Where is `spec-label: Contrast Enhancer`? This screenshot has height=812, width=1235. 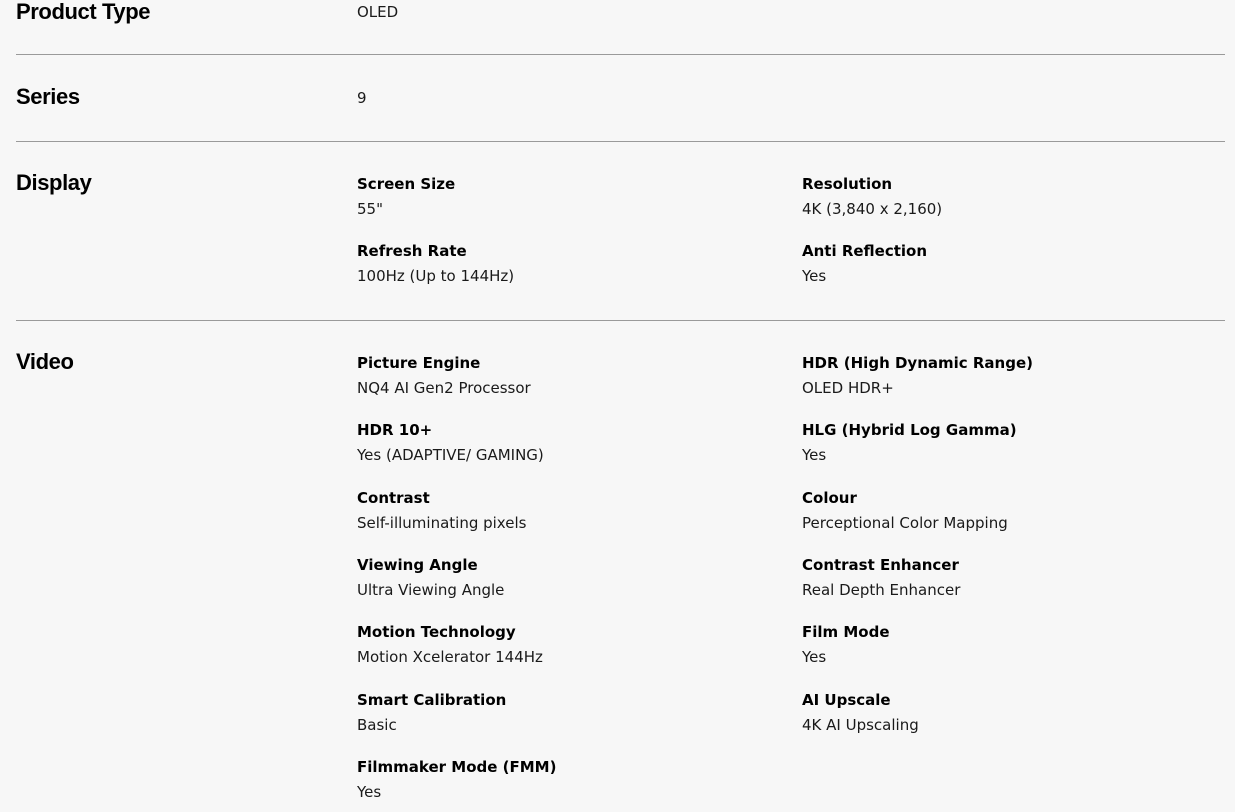 spec-label: Contrast Enhancer is located at coordinates (880, 565).